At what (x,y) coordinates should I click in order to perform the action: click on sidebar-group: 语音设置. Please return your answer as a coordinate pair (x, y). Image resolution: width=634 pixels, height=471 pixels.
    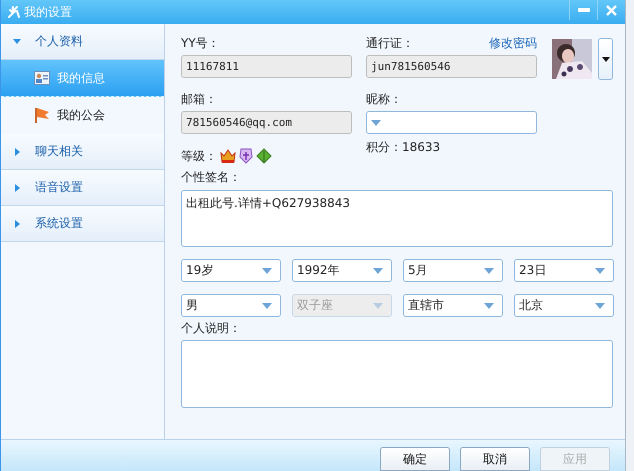
    Looking at the image, I should click on (82, 188).